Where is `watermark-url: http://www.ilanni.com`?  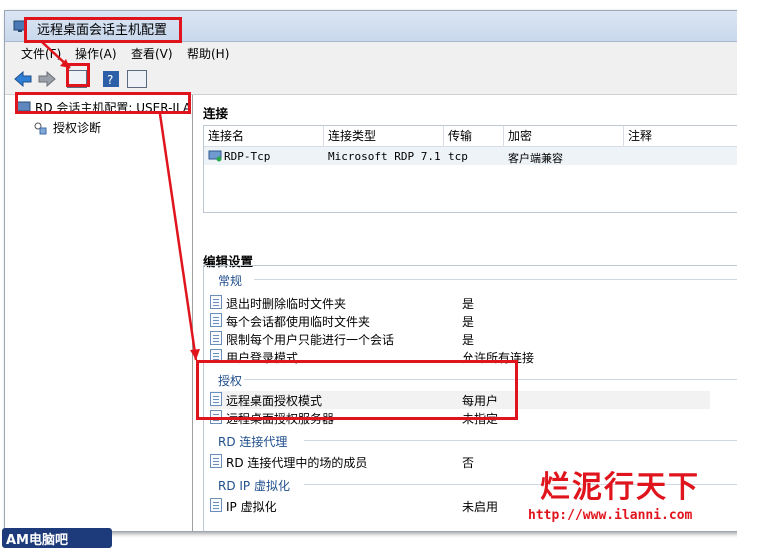 watermark-url: http://www.ilanni.com is located at coordinates (610, 515).